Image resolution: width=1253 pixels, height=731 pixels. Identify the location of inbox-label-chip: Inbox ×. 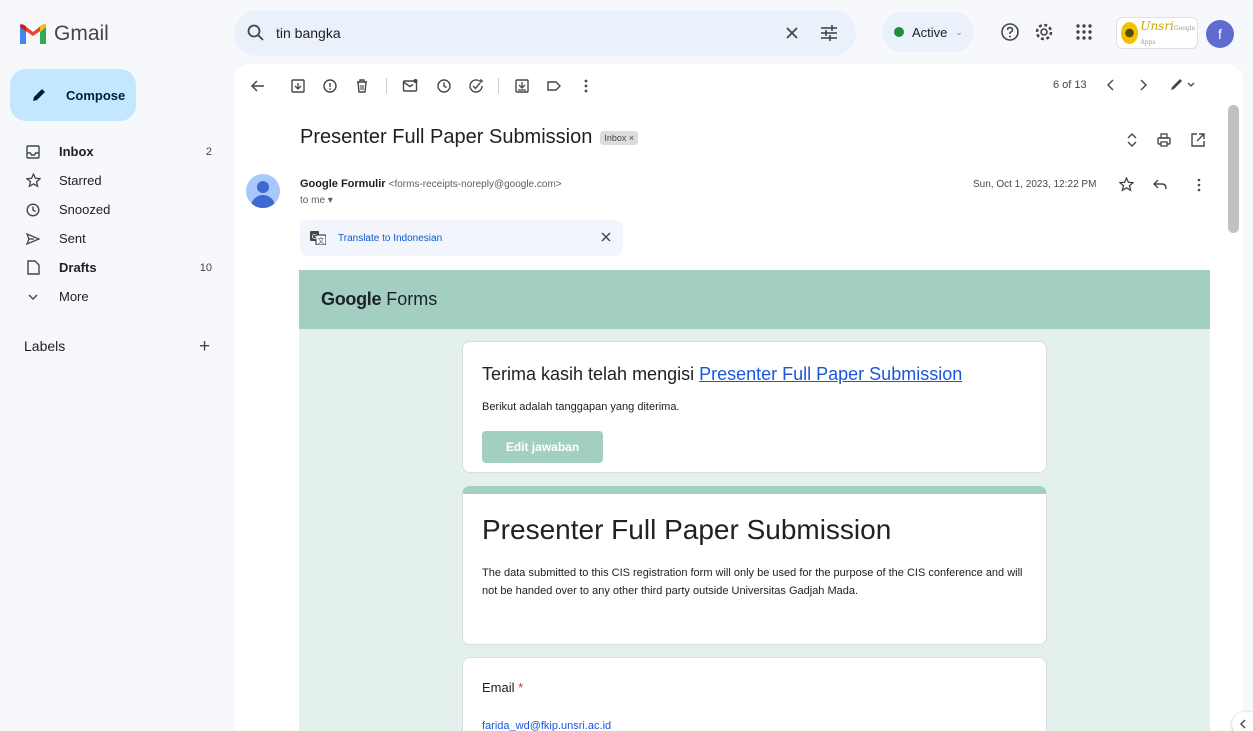
(619, 137).